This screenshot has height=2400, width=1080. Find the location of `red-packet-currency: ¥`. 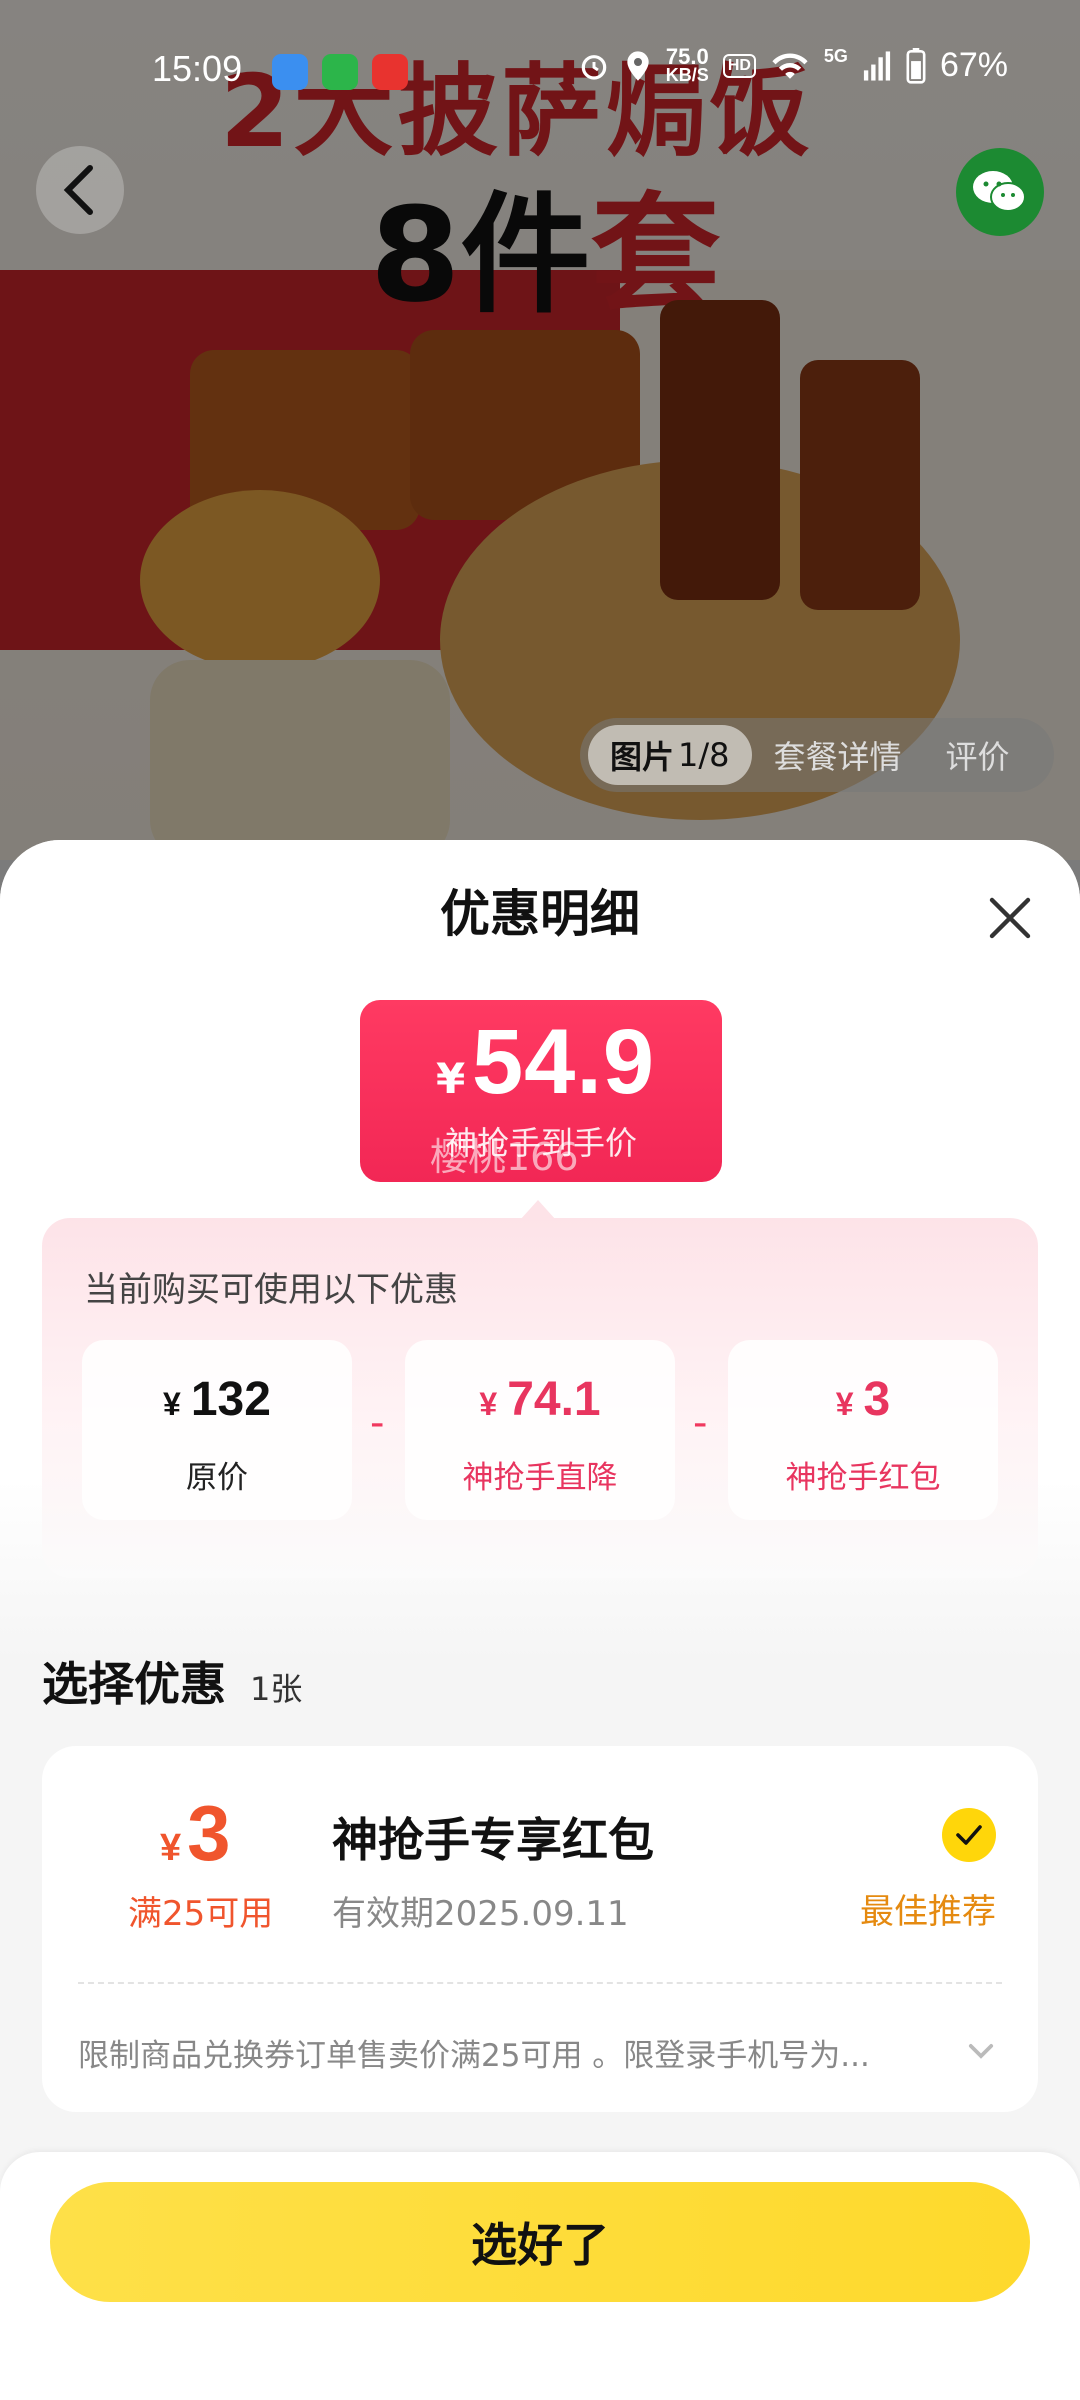

red-packet-currency: ¥ is located at coordinates (844, 1404).